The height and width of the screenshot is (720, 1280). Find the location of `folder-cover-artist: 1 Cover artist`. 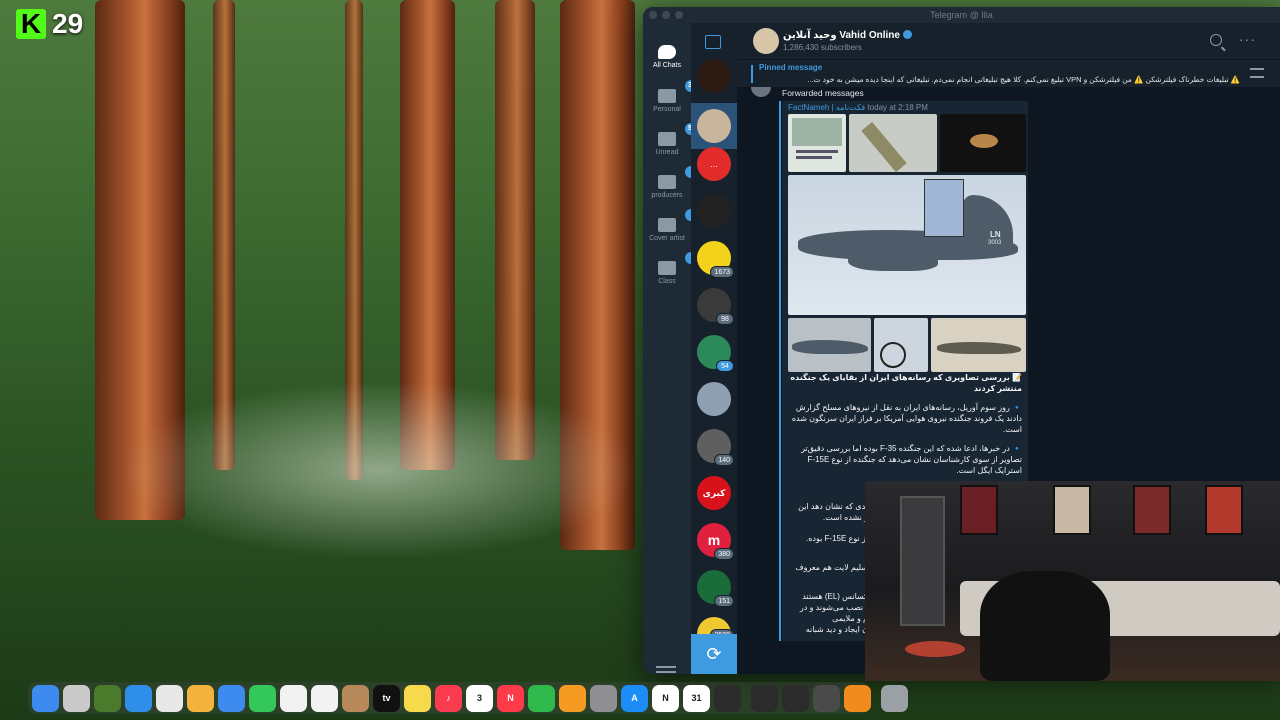

folder-cover-artist: 1 Cover artist is located at coordinates (672, 225).